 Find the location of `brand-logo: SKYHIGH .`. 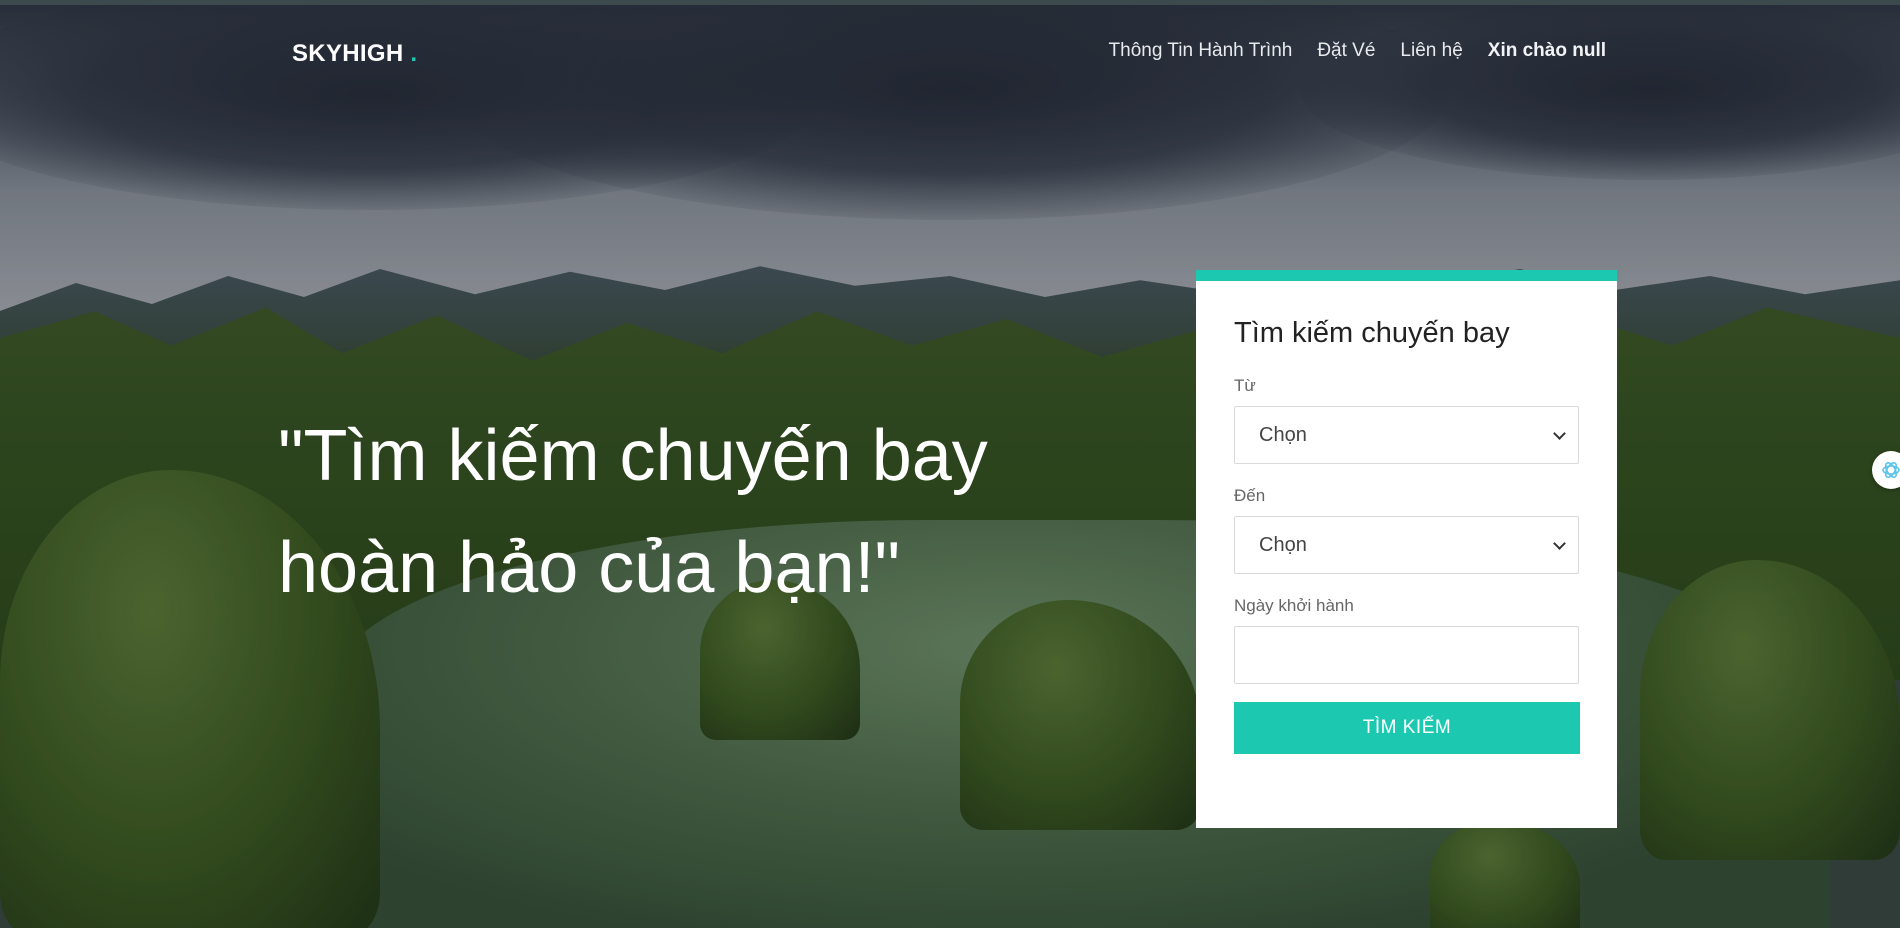

brand-logo: SKYHIGH . is located at coordinates (354, 54).